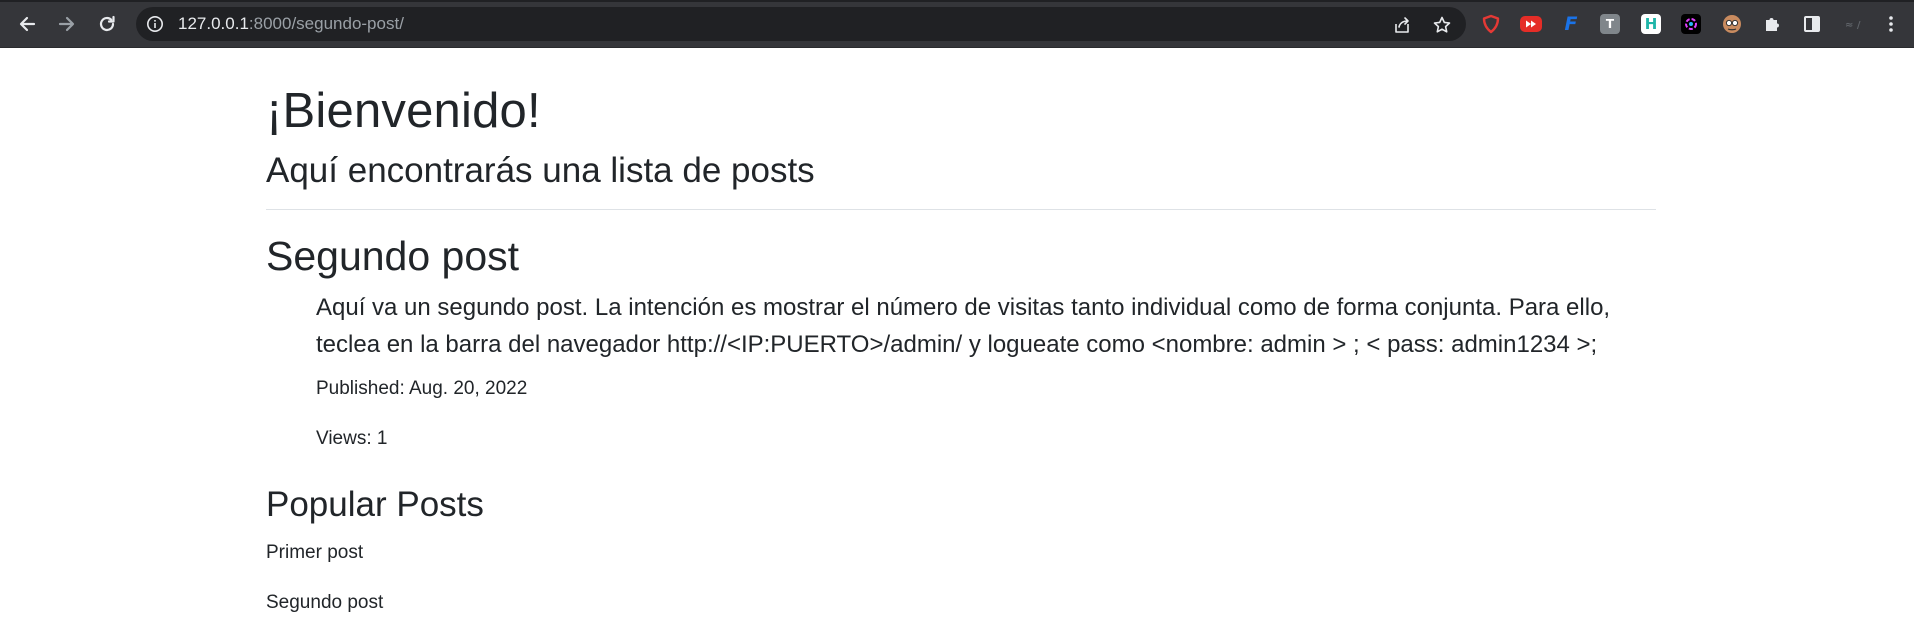 The height and width of the screenshot is (627, 1914). I want to click on share-icon, so click(1402, 25).